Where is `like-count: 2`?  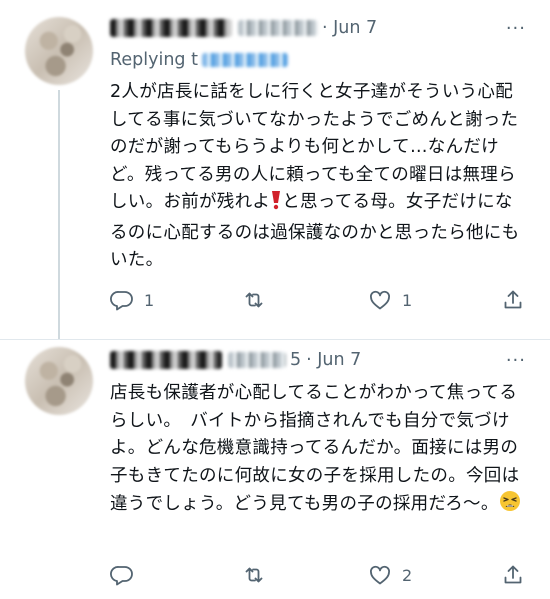 like-count: 2 is located at coordinates (407, 575).